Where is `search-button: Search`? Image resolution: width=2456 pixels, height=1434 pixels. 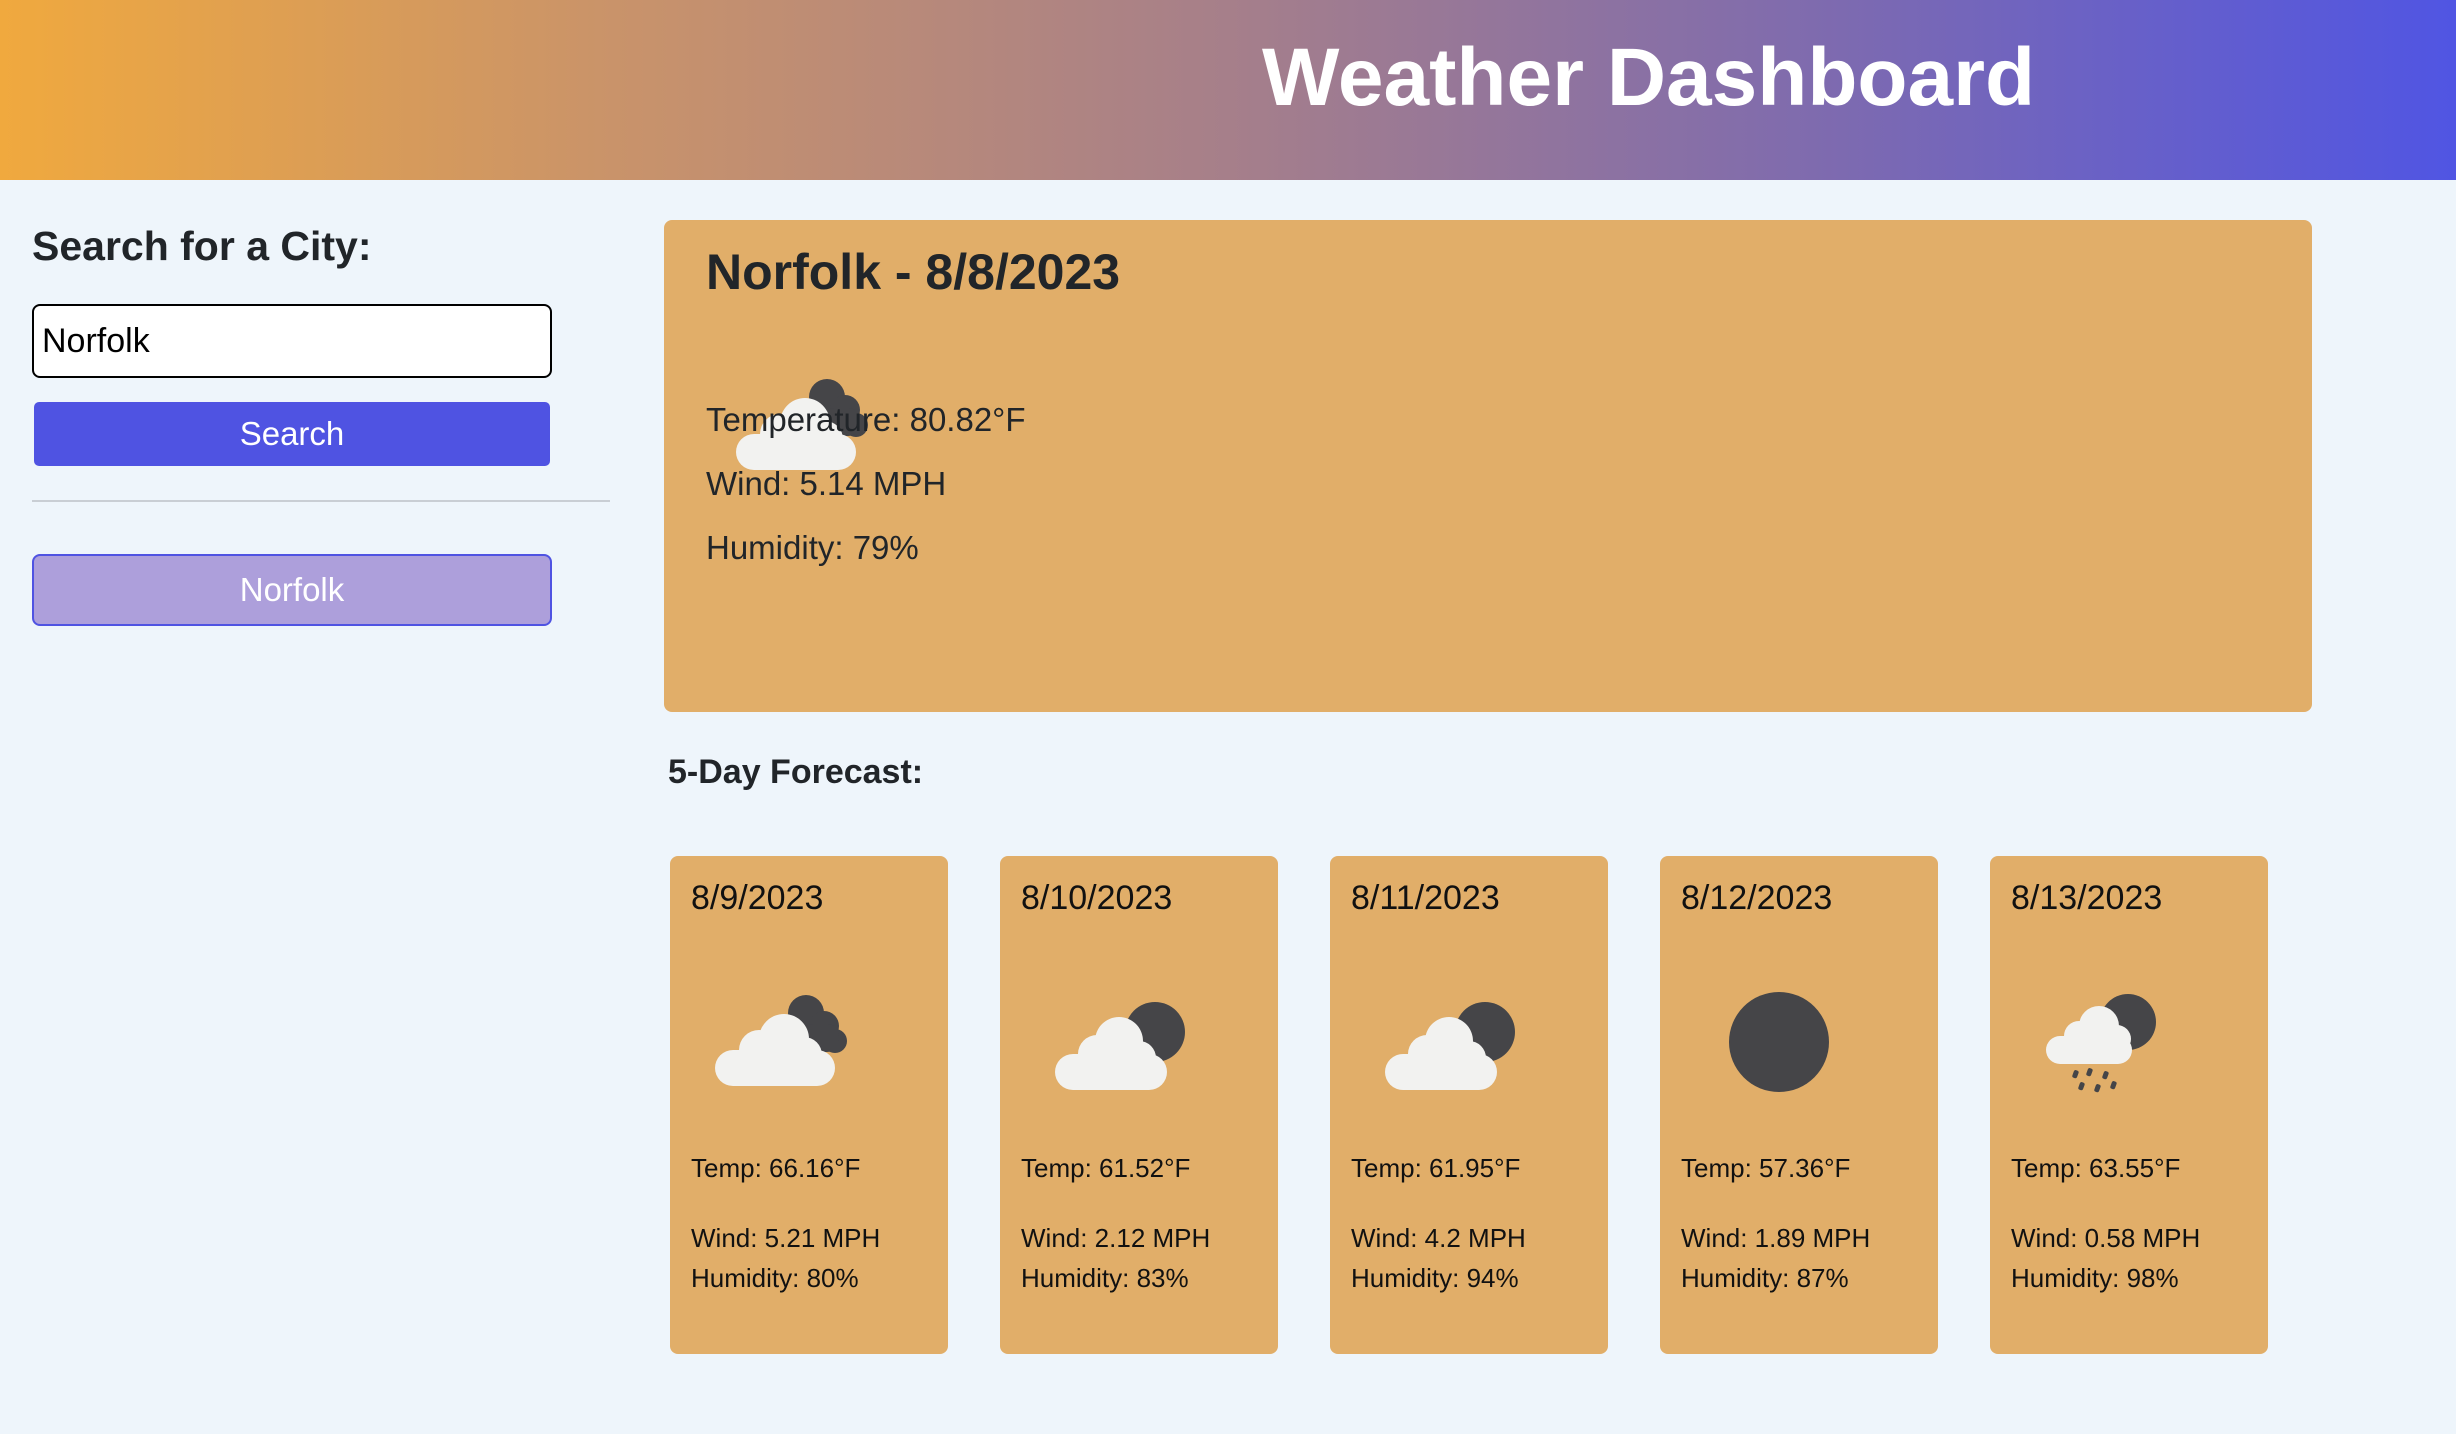
search-button: Search is located at coordinates (292, 434).